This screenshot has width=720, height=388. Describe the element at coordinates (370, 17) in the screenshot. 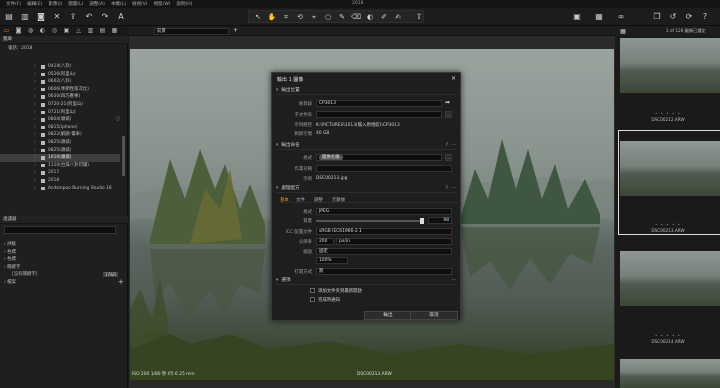

I see `gradient-icon: ◐` at that location.